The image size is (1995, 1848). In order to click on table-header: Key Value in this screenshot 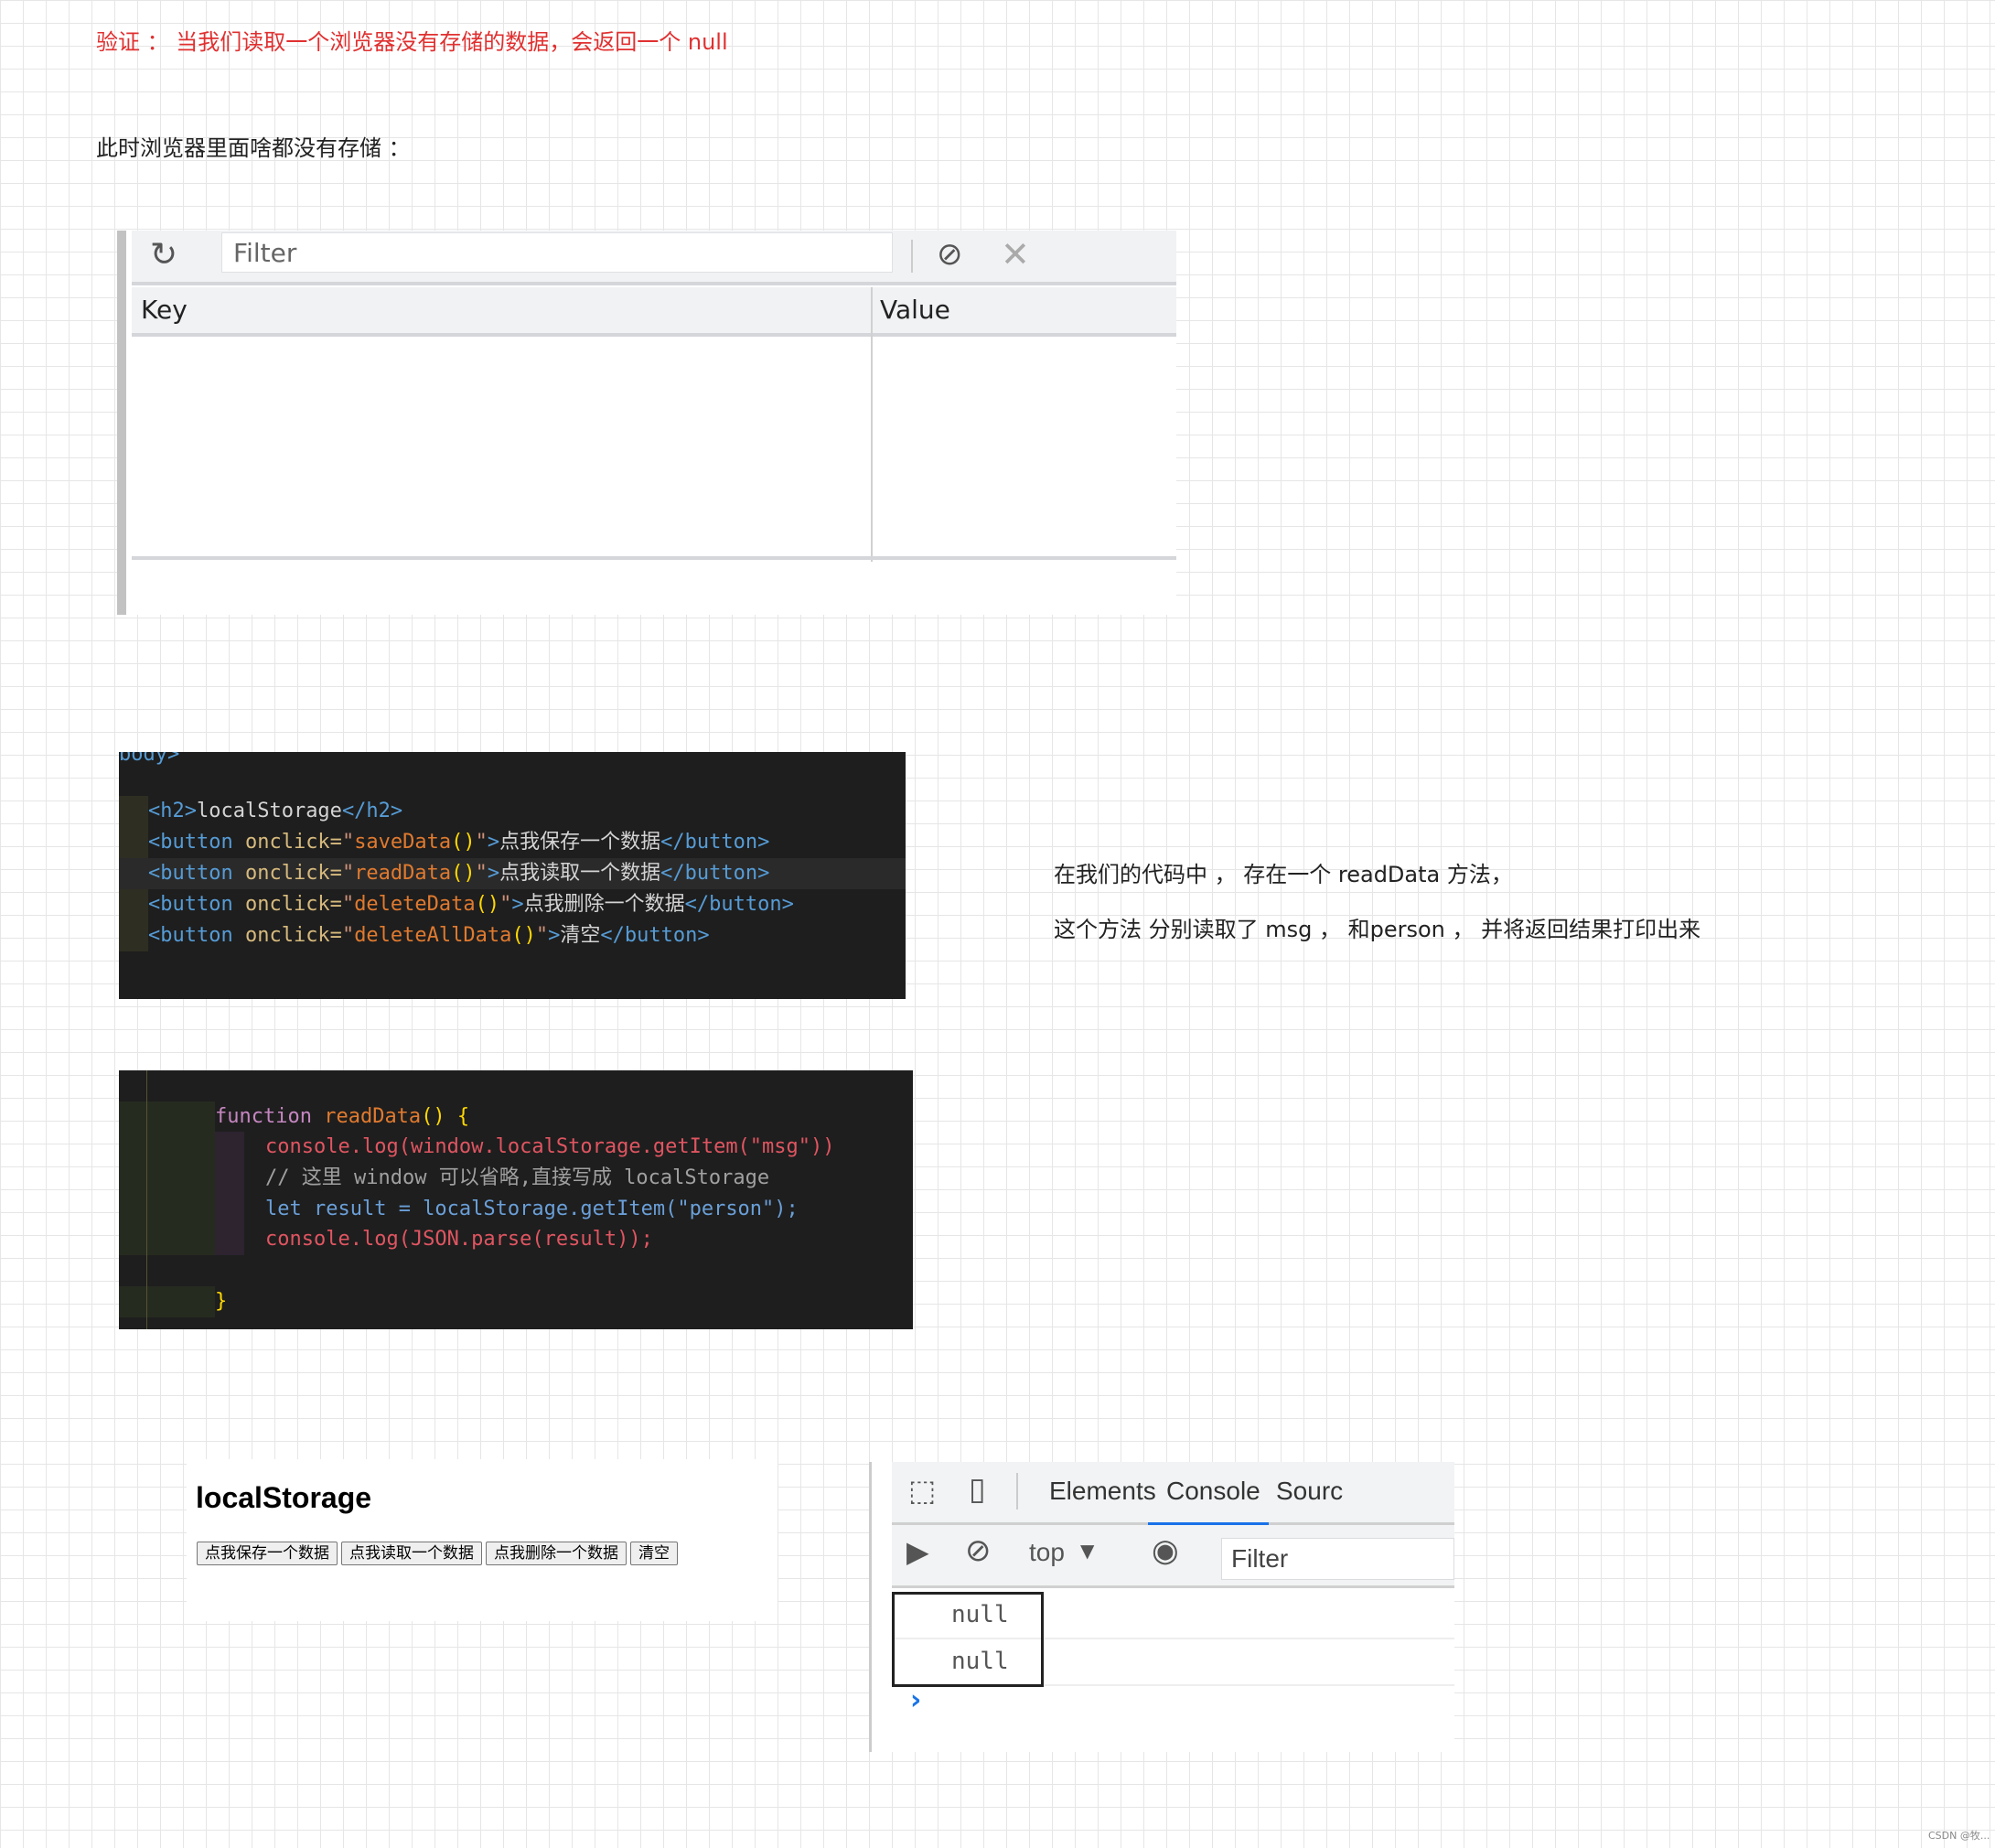, I will do `click(654, 312)`.